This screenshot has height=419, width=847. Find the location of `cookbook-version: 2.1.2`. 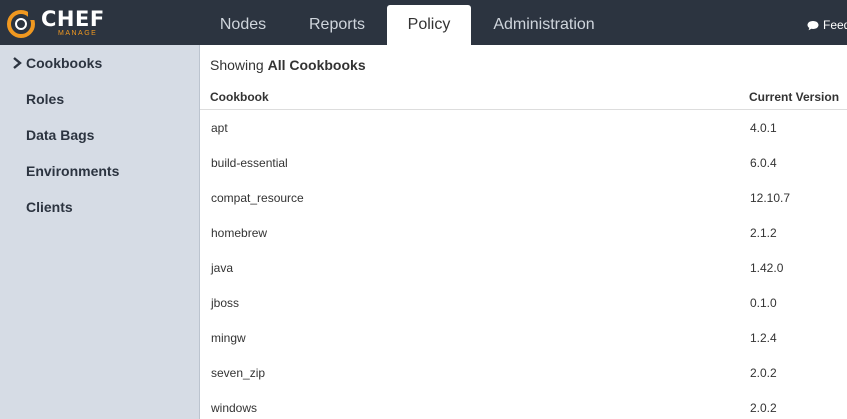

cookbook-version: 2.1.2 is located at coordinates (763, 233).